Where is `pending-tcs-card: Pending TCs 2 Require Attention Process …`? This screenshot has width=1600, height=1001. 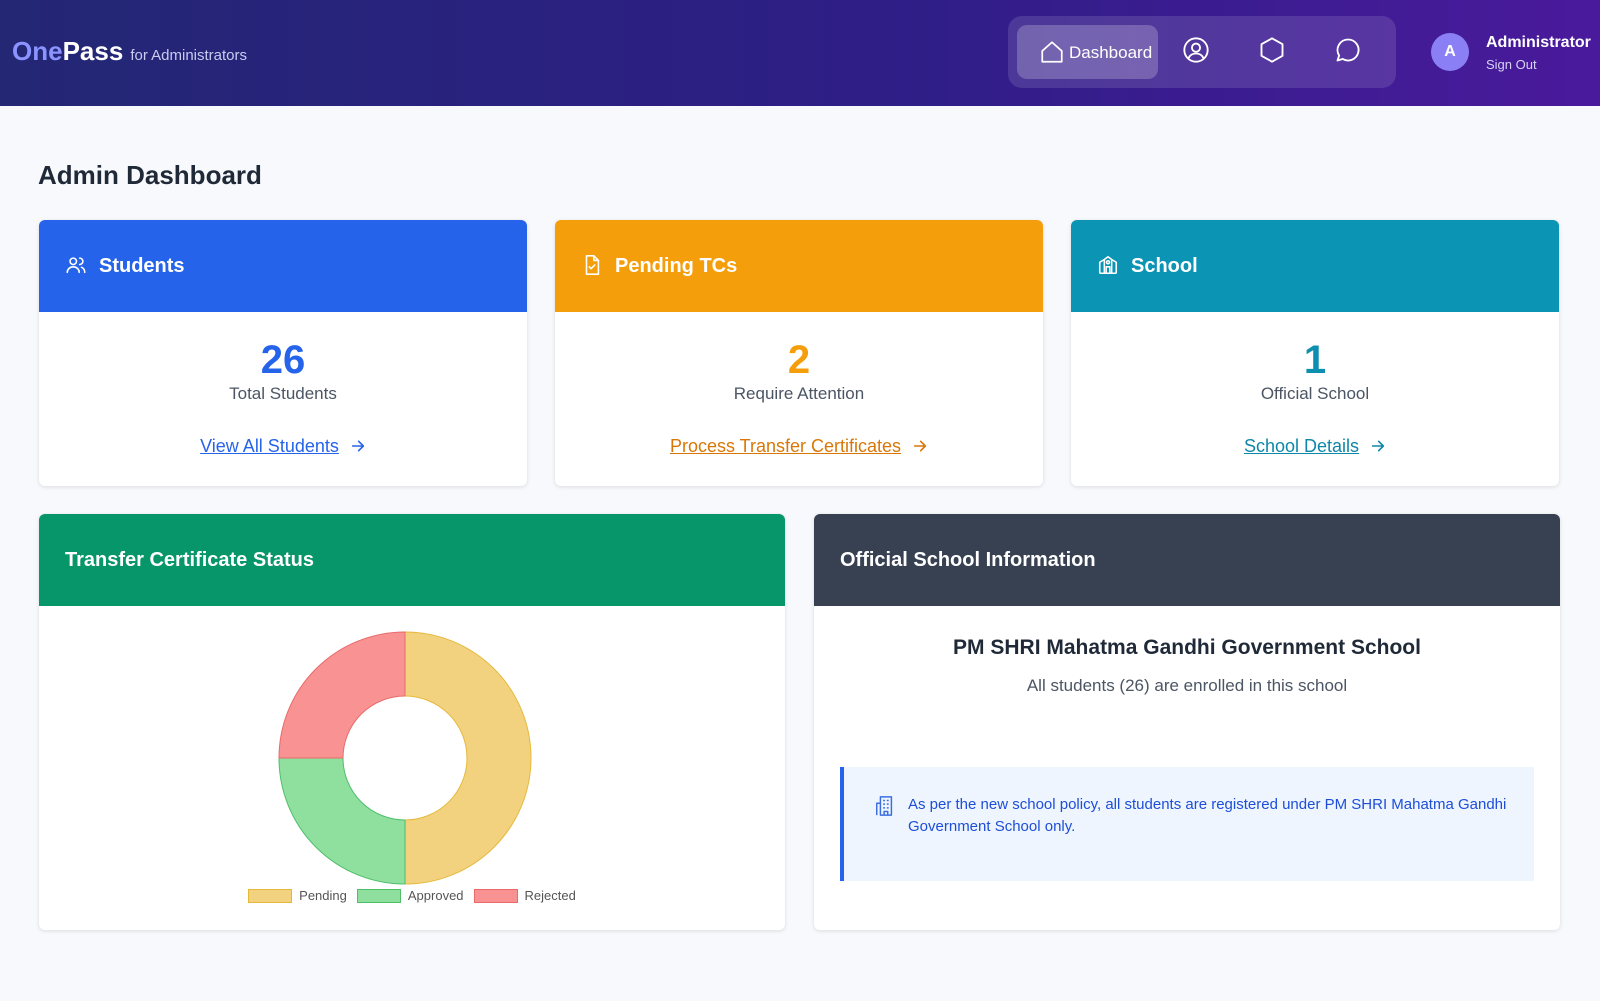 pending-tcs-card: Pending TCs 2 Require Attention Process … is located at coordinates (799, 353).